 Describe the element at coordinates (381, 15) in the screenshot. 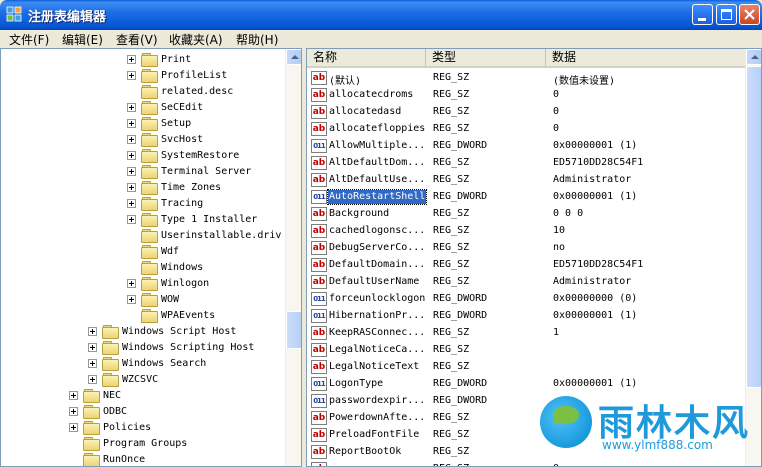

I see `title-bar: 注册表编辑器` at that location.